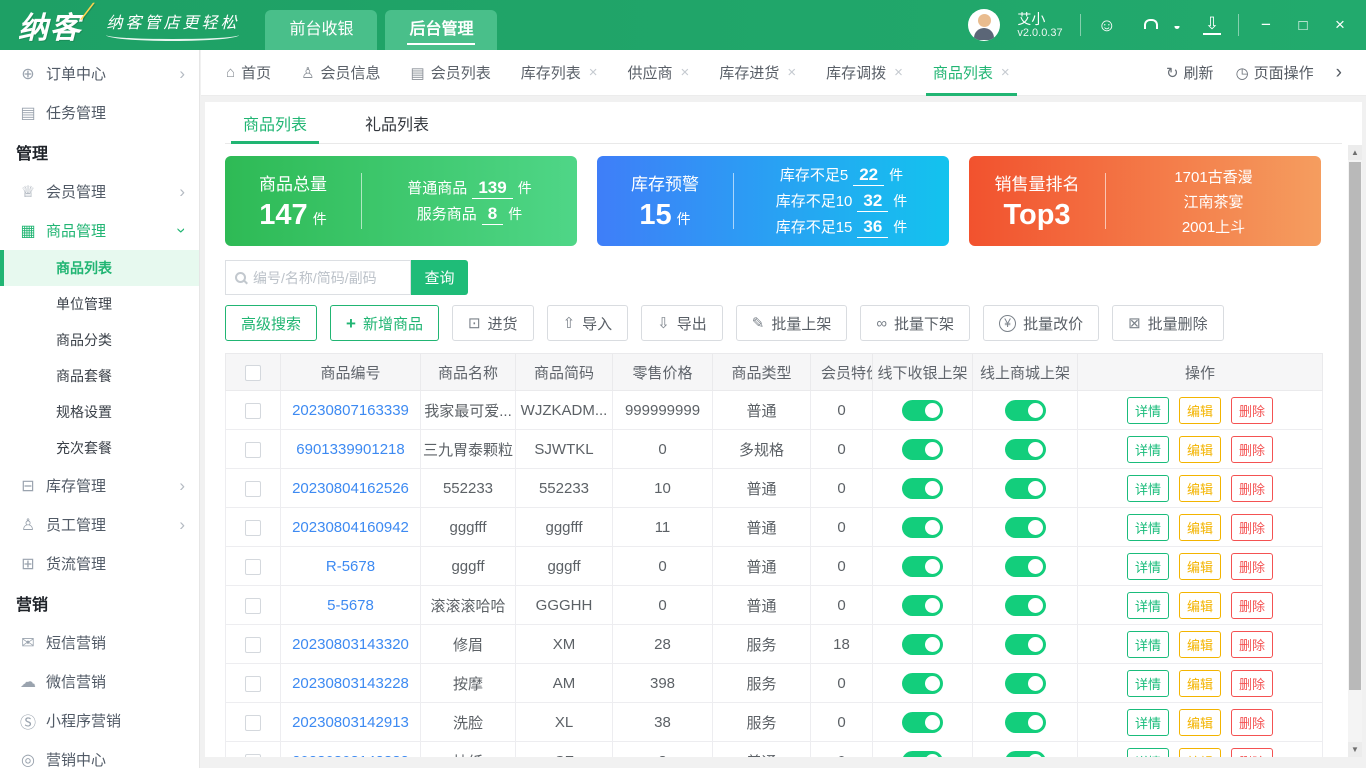 Image resolution: width=1366 pixels, height=768 pixels. I want to click on sidebar-subitem: 单位管理, so click(99, 304).